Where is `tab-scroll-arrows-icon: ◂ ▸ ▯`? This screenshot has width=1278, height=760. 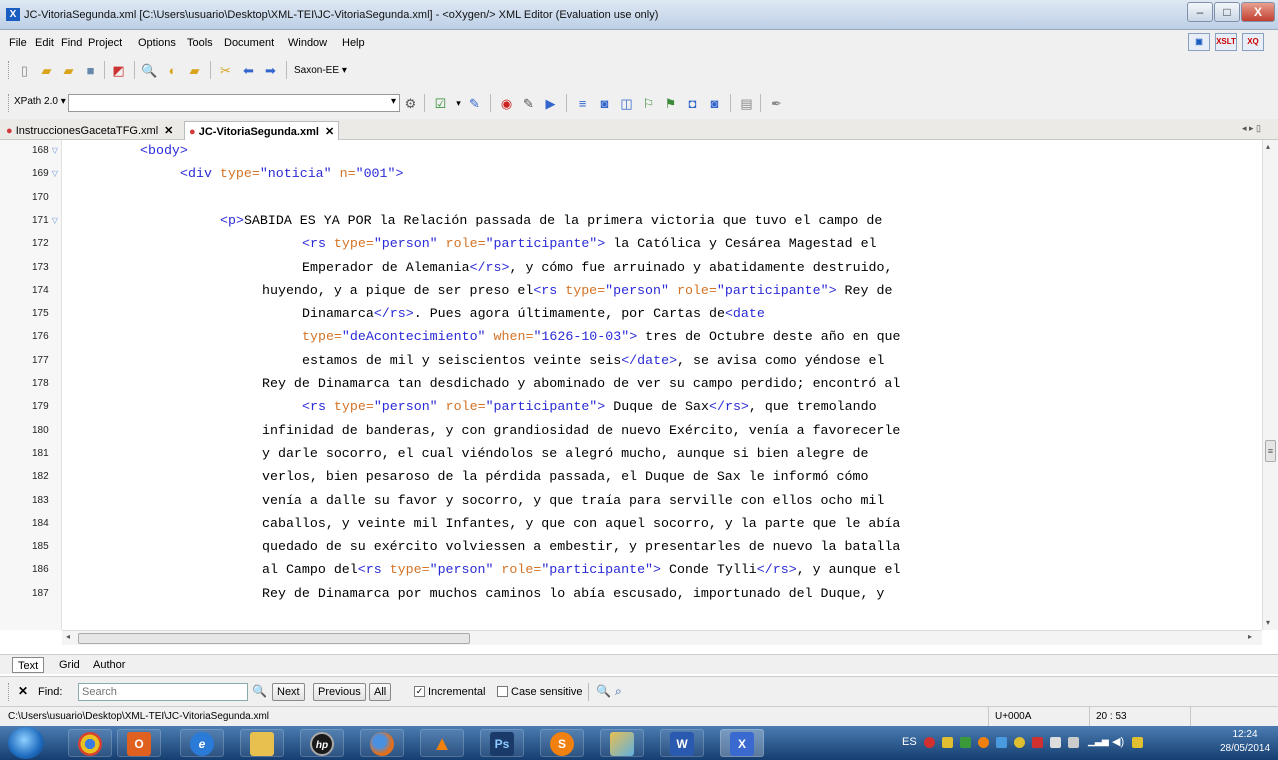 tab-scroll-arrows-icon: ◂ ▸ ▯ is located at coordinates (1251, 128).